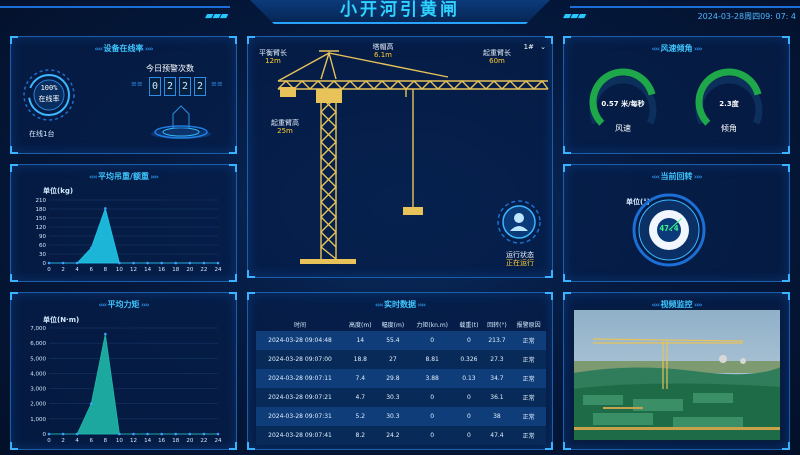 Image resolution: width=800 pixels, height=455 pixels. Describe the element at coordinates (200, 86) in the screenshot. I see `alarm-digit-4: 2` at that location.